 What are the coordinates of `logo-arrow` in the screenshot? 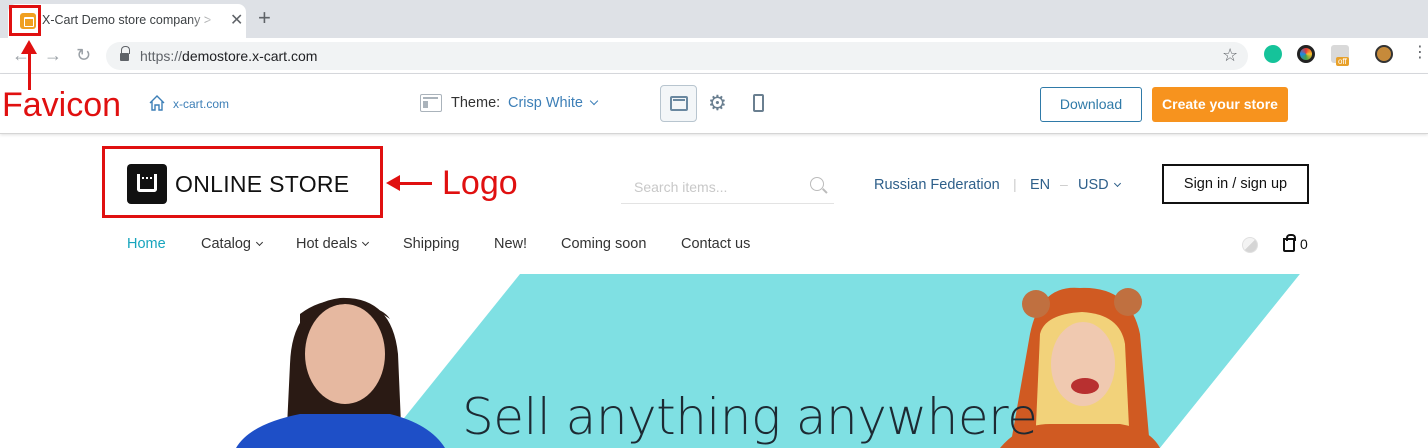 It's located at (416, 183).